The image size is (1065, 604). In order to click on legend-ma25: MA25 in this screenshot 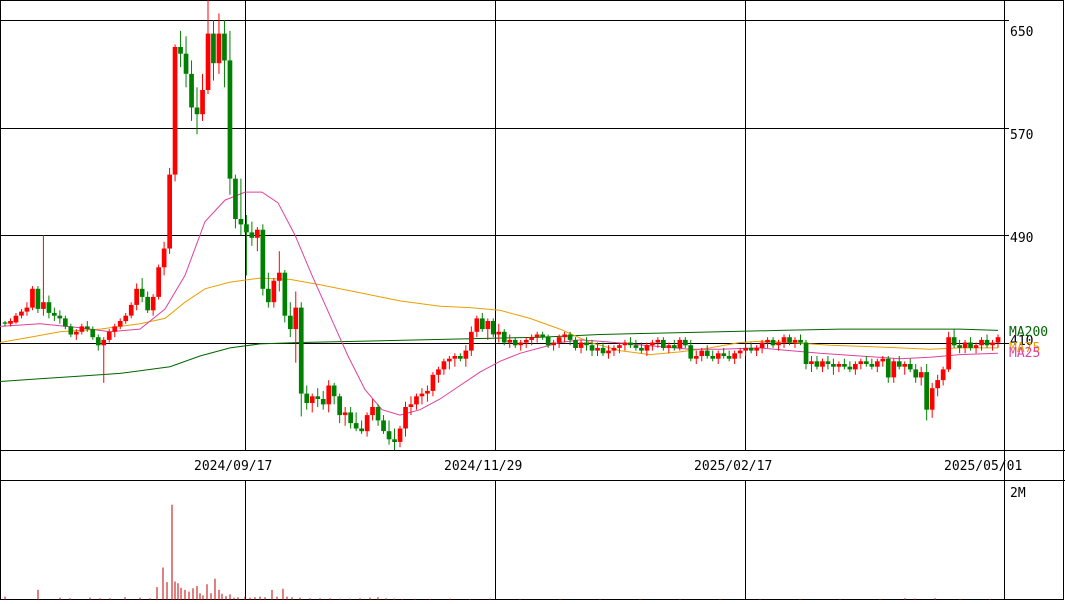, I will do `click(1024, 353)`.